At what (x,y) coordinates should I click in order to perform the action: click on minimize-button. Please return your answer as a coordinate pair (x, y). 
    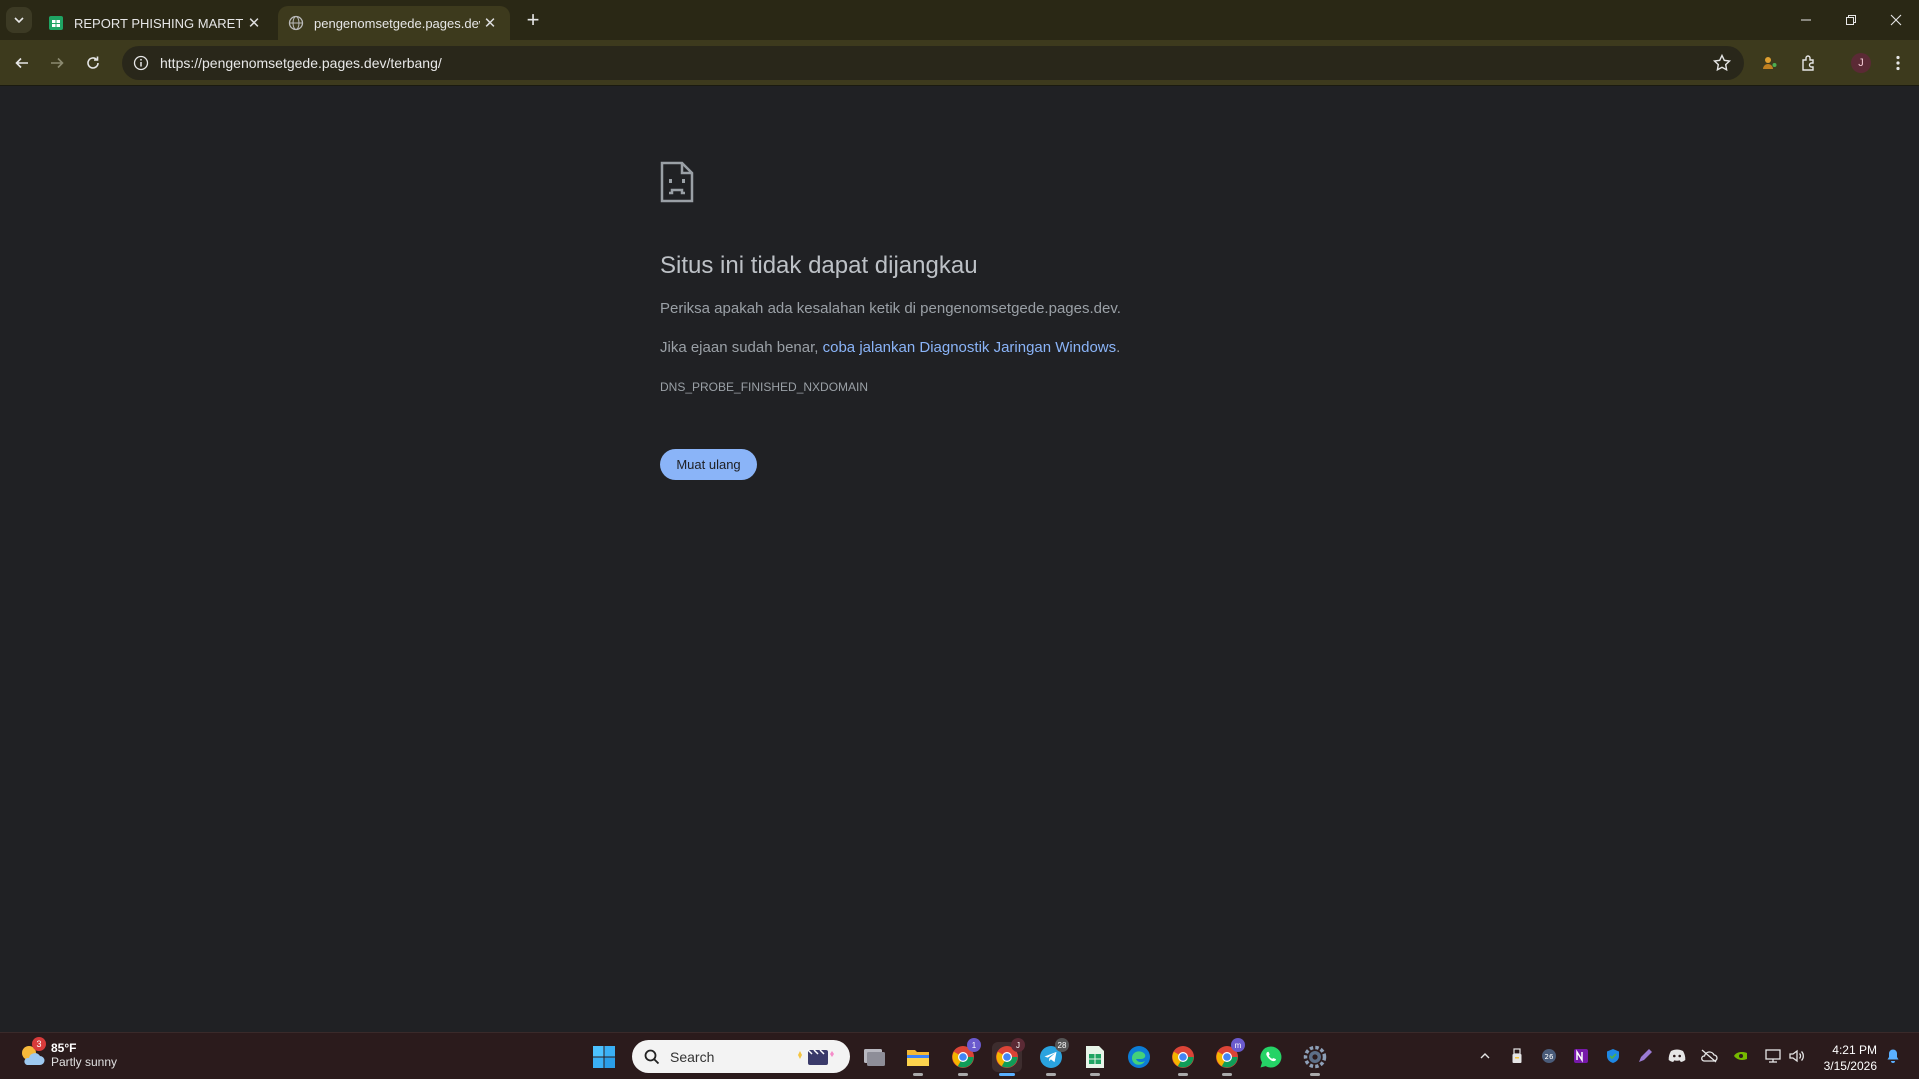
    Looking at the image, I should click on (1806, 20).